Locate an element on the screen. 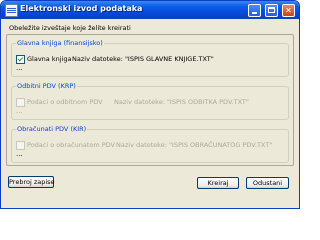 Image resolution: width=320 pixels, height=240 pixels. maximize-button is located at coordinates (271, 10).